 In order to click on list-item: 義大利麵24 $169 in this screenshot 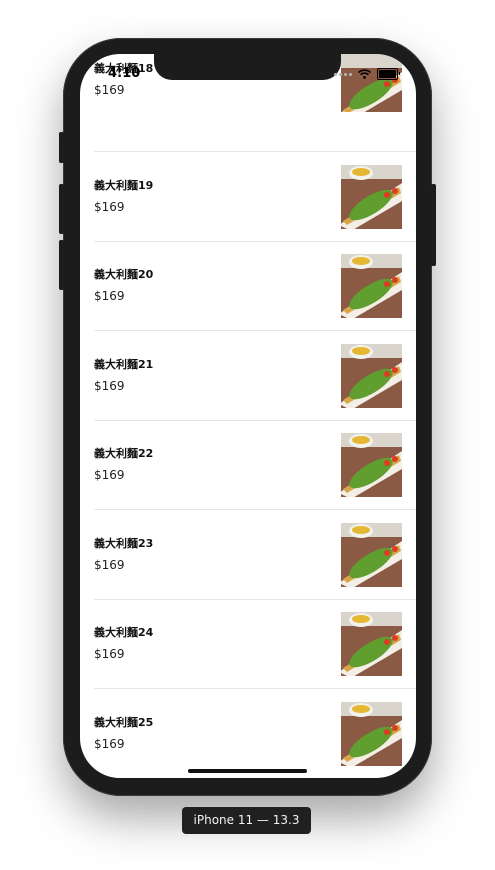, I will do `click(255, 644)`.